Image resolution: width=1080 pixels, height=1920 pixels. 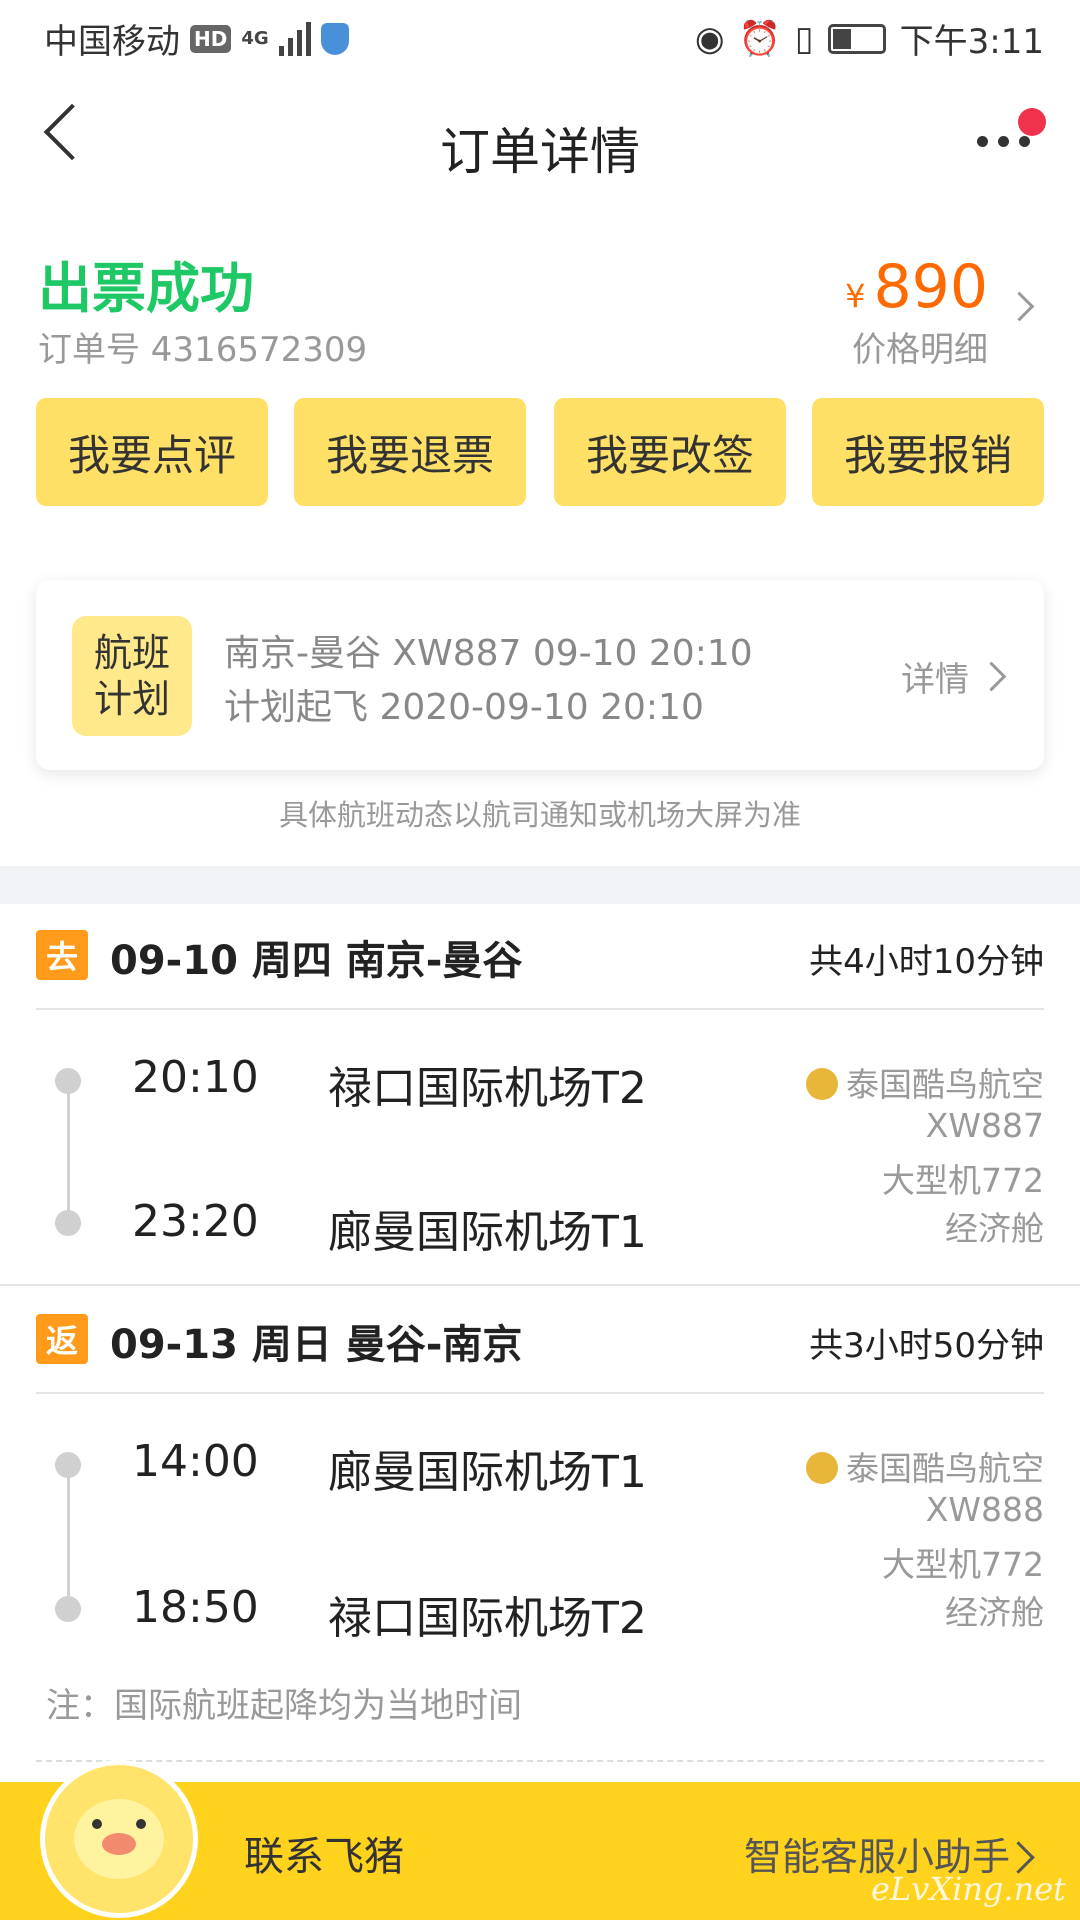 I want to click on contact-label: 联系飞猪, so click(x=324, y=1853).